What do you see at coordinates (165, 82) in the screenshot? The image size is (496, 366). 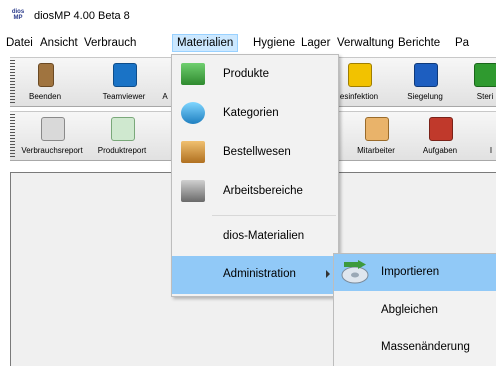 I see `toolbar-partial-button: A` at bounding box center [165, 82].